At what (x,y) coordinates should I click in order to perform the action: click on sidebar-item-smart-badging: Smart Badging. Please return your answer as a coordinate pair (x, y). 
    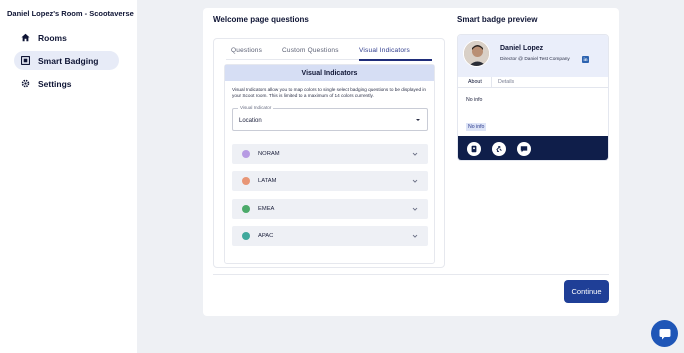
    Looking at the image, I should click on (66, 60).